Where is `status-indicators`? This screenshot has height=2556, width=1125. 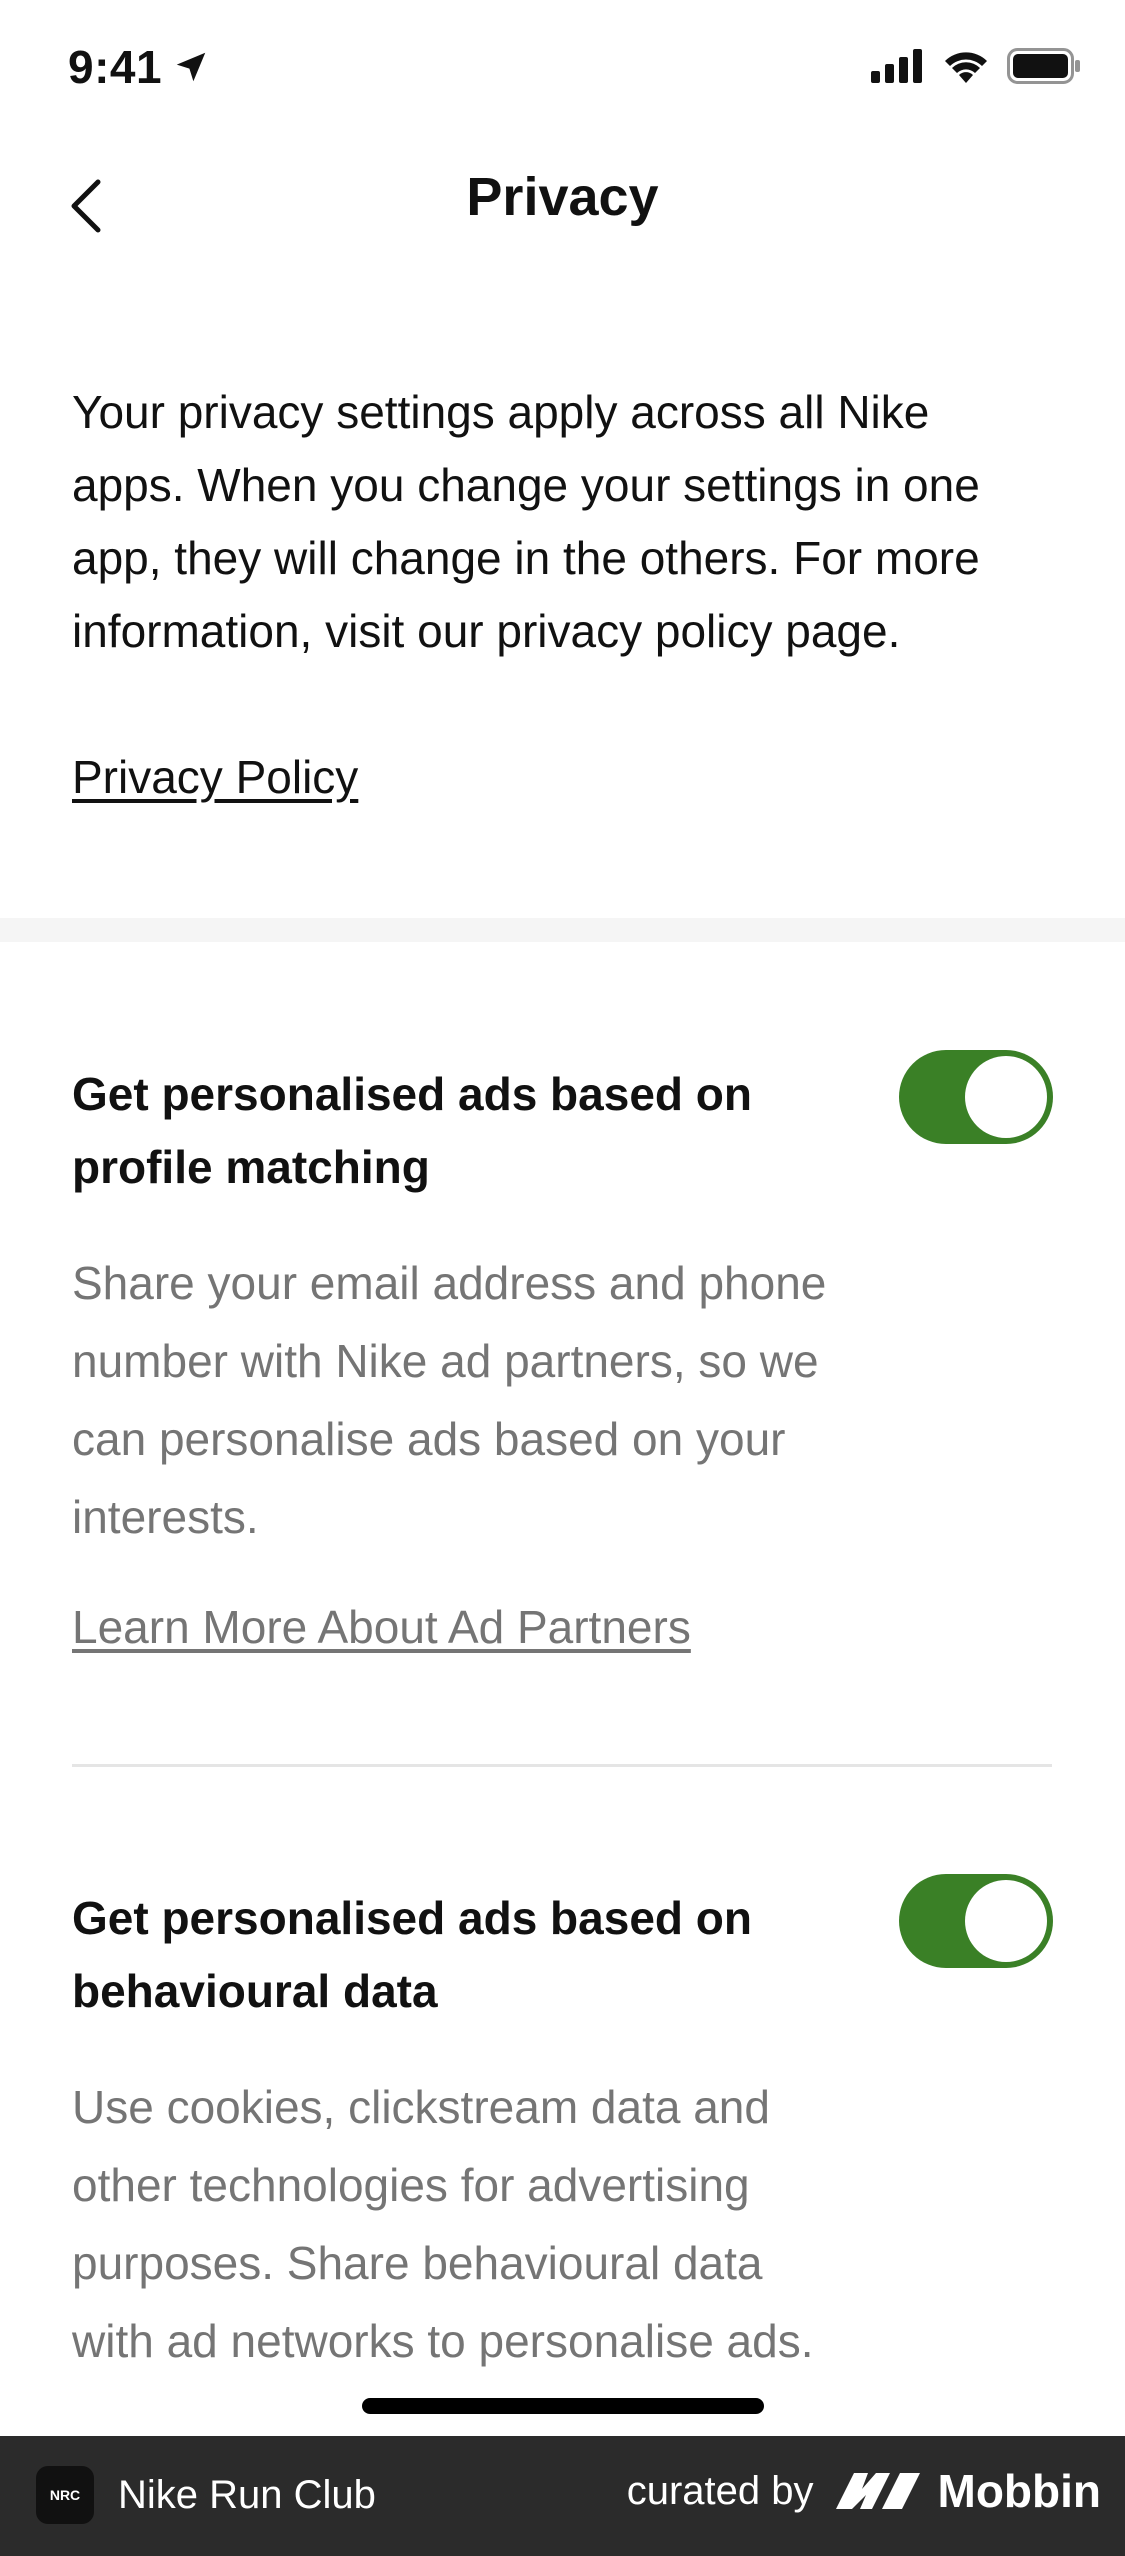
status-indicators is located at coordinates (976, 66).